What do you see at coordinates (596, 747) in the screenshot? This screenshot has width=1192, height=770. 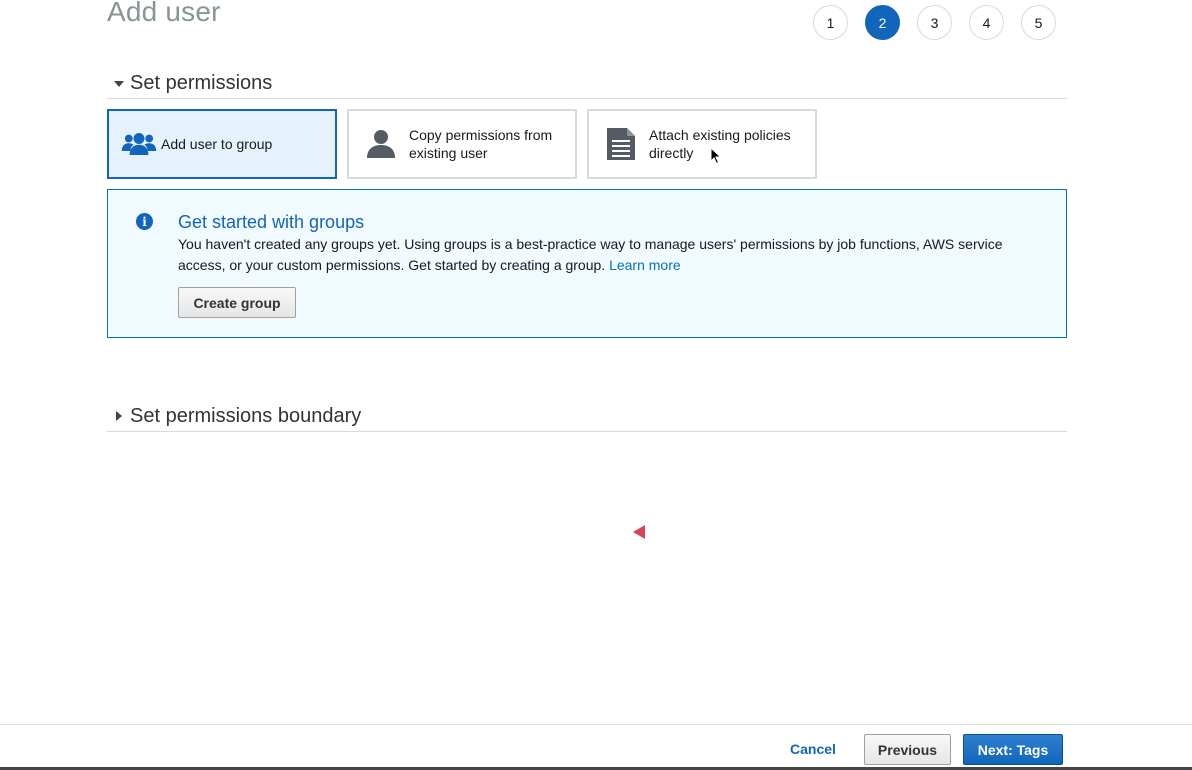 I see `wizard-footer: Cancel Previous Next: Tags` at bounding box center [596, 747].